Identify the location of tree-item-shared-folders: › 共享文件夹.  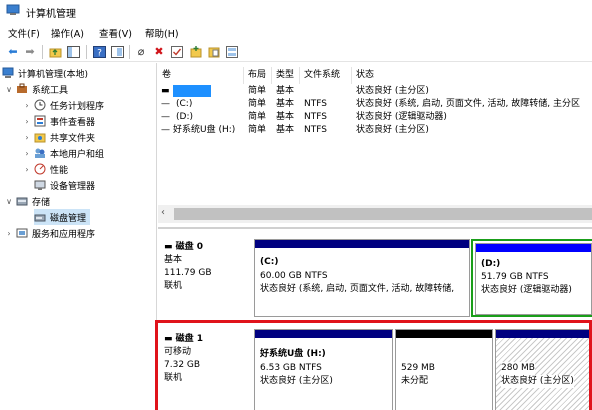
(58, 137).